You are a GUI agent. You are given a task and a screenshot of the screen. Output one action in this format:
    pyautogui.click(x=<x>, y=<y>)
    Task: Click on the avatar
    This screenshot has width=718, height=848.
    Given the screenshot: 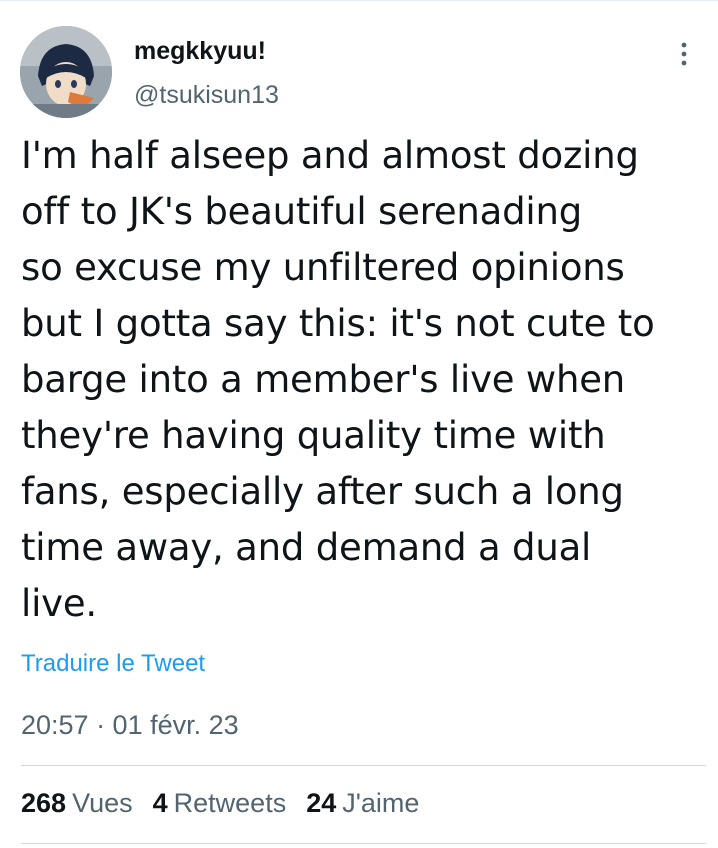 What is the action you would take?
    pyautogui.click(x=66, y=72)
    